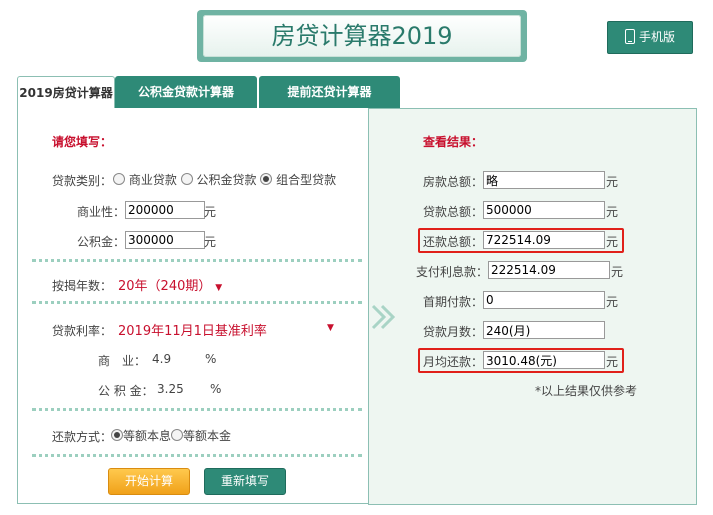 The height and width of the screenshot is (515, 713). I want to click on radio-equal-principal-label: 等额本金, so click(207, 436).